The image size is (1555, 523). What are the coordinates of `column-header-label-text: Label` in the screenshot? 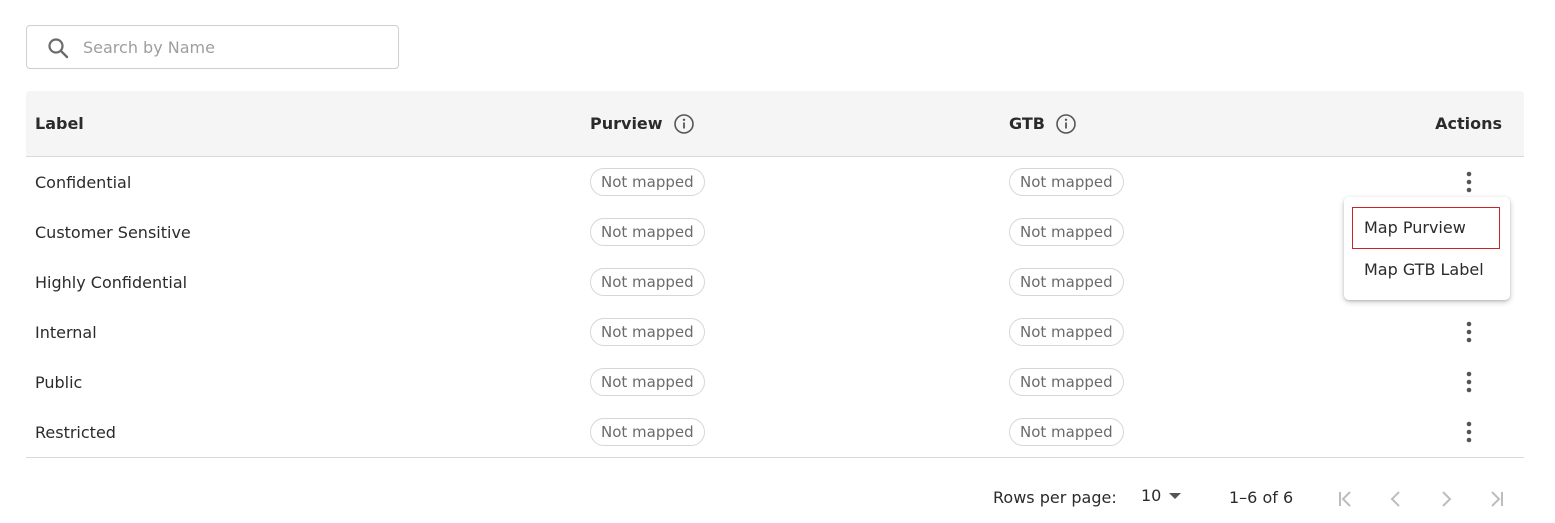 It's located at (59, 123).